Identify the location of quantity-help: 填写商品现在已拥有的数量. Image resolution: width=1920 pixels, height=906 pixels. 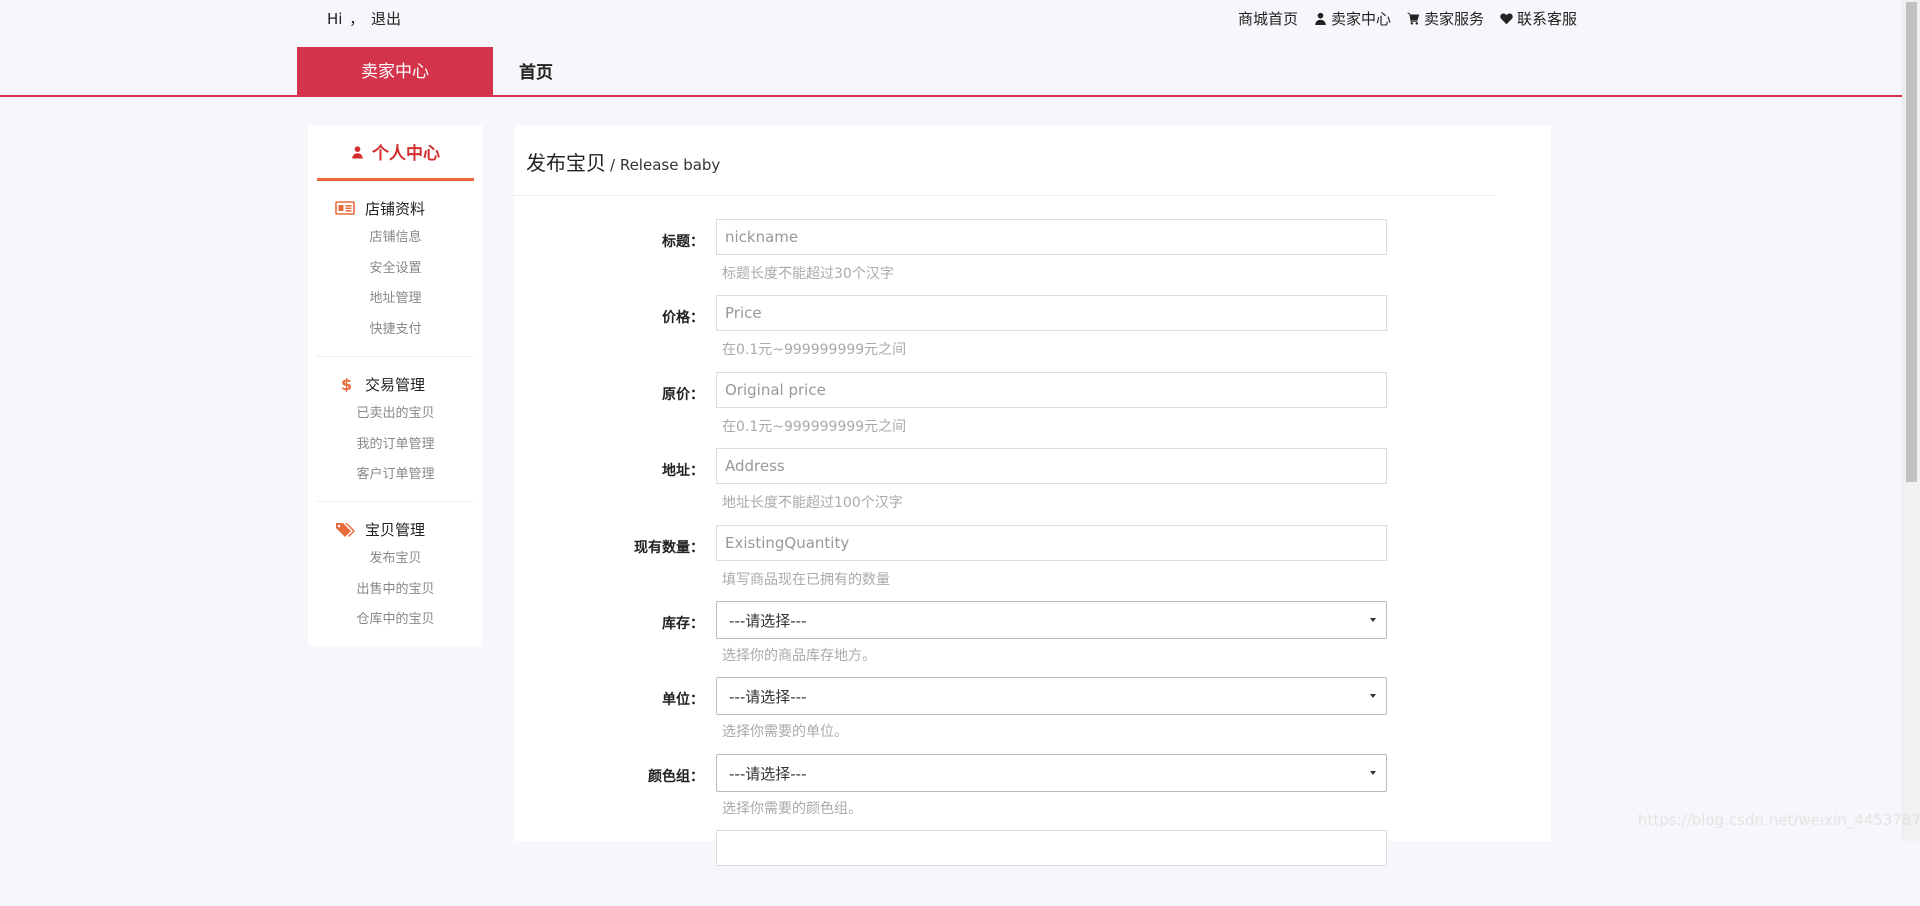
(806, 580).